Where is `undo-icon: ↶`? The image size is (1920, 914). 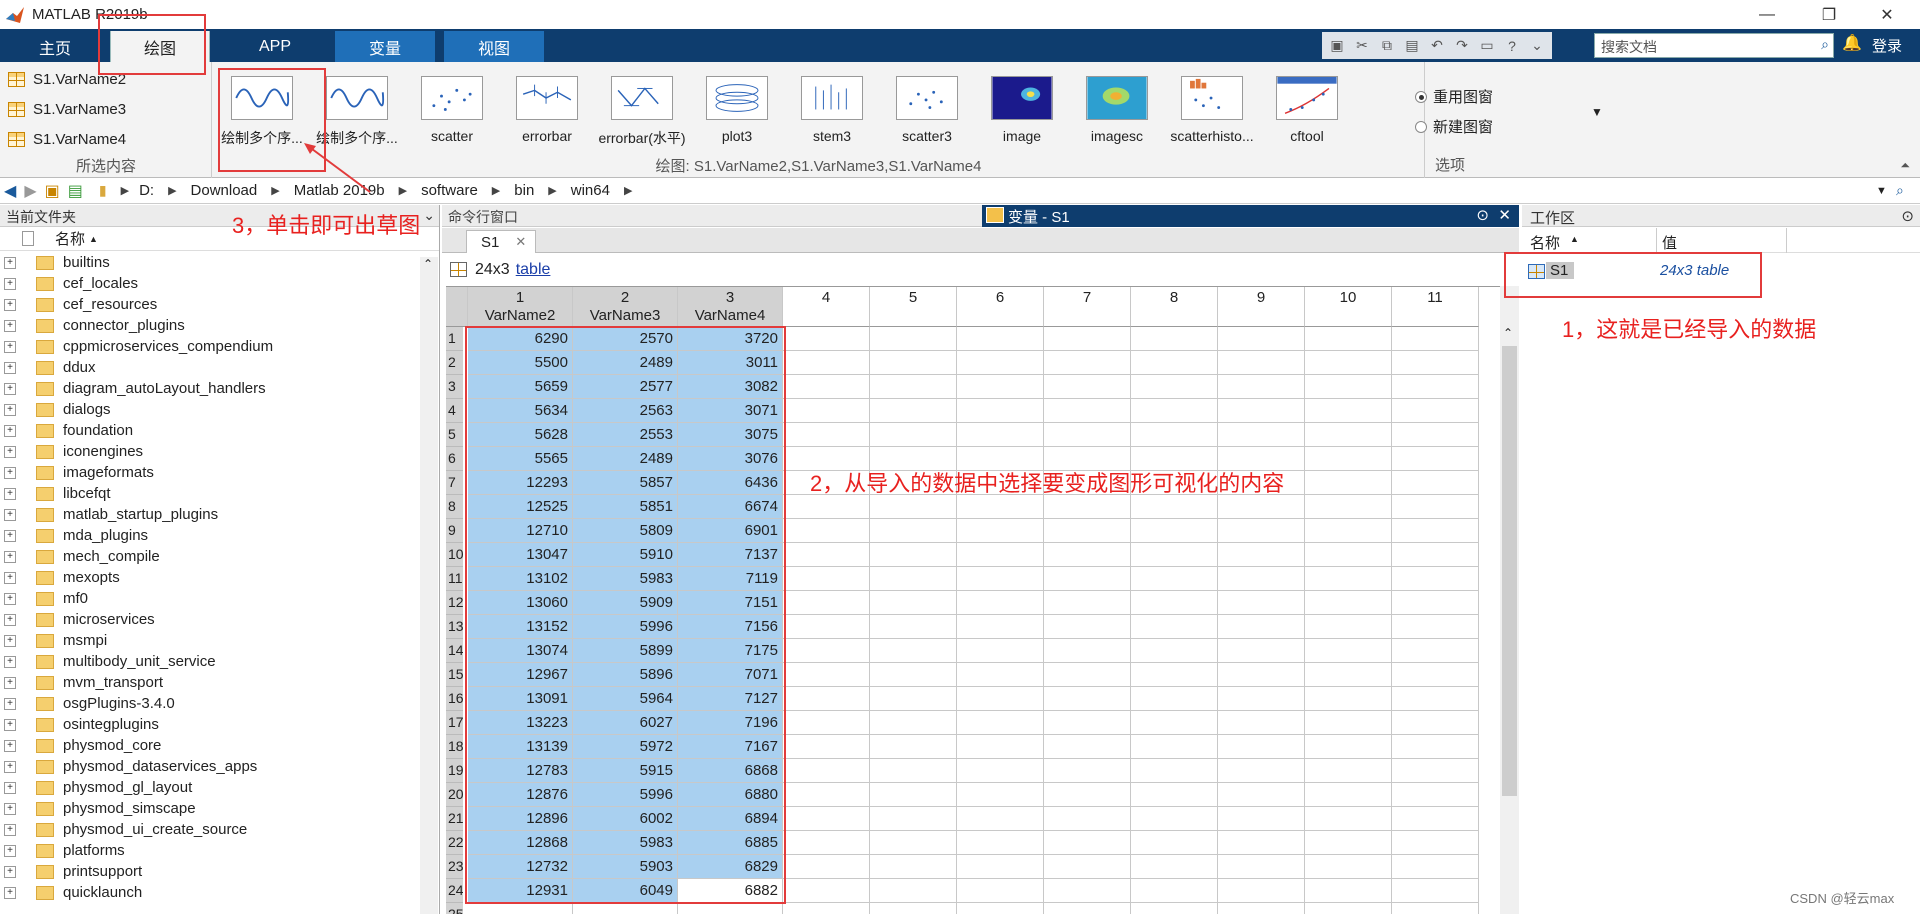
undo-icon: ↶ is located at coordinates (1437, 46).